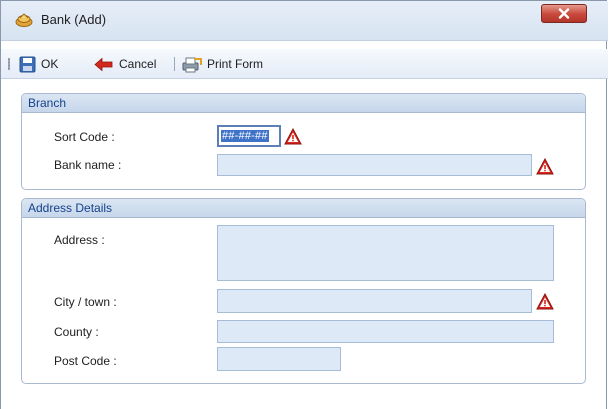  What do you see at coordinates (192, 64) in the screenshot?
I see `print-form-icon` at bounding box center [192, 64].